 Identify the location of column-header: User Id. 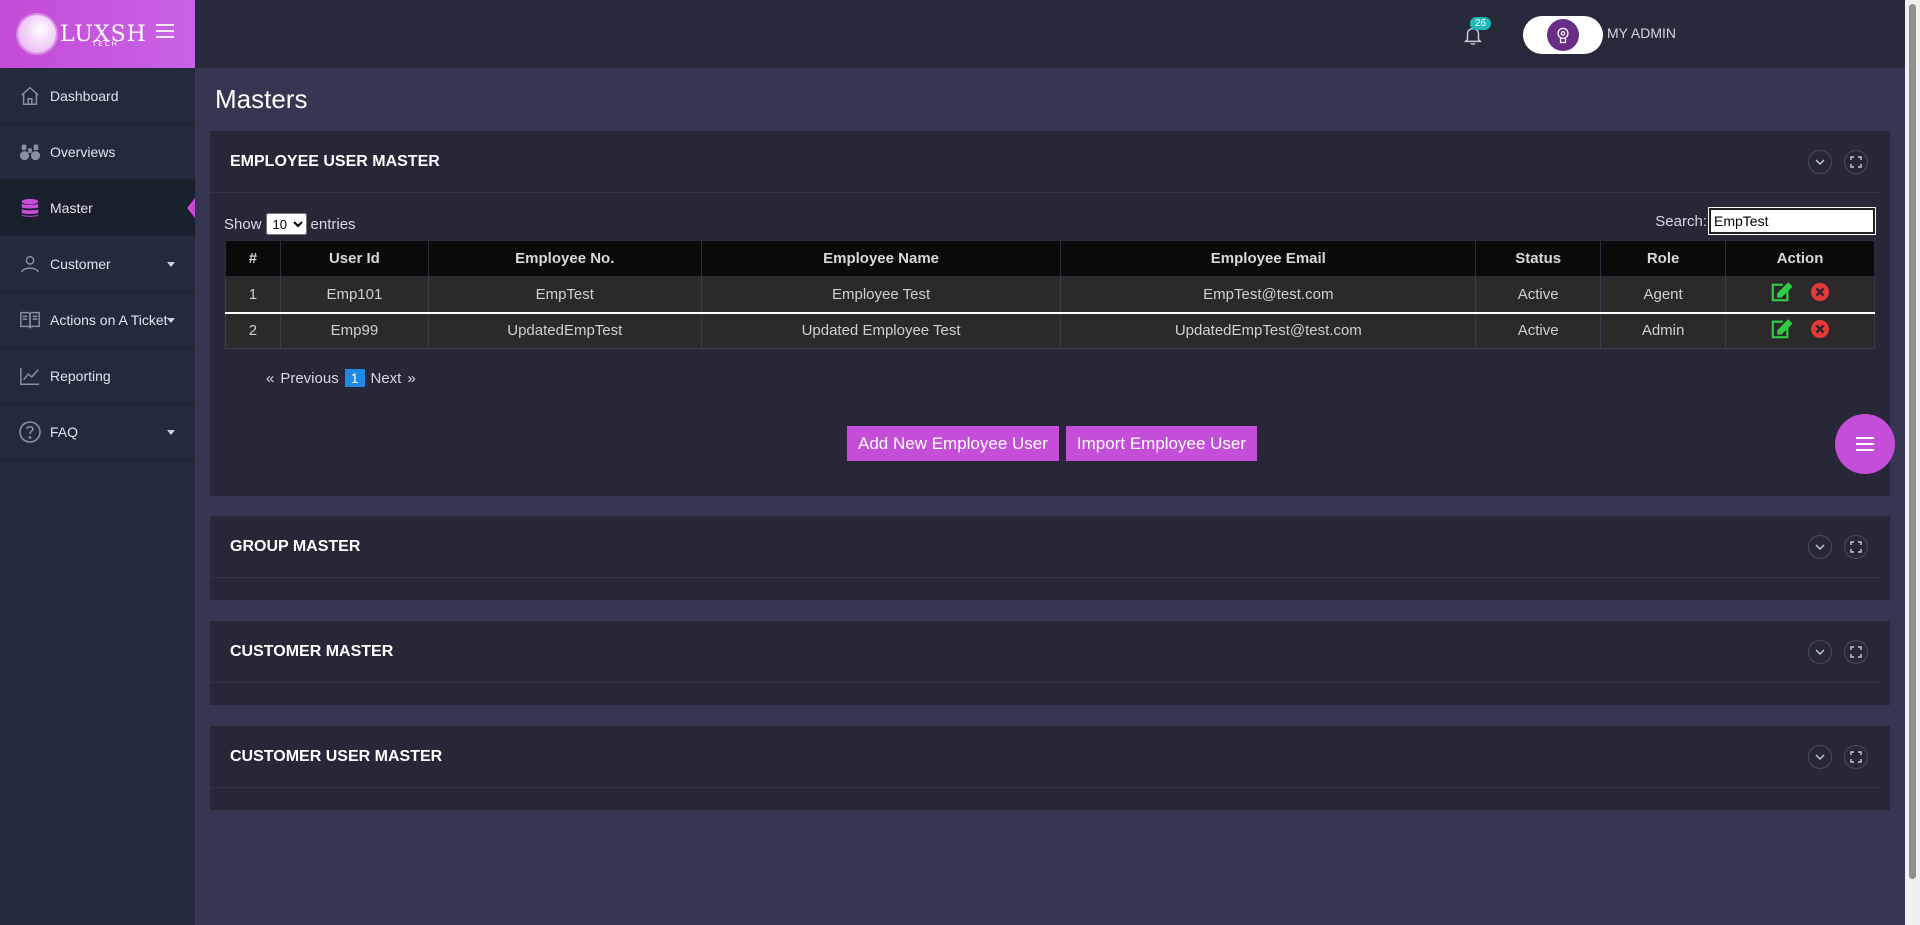
(354, 258).